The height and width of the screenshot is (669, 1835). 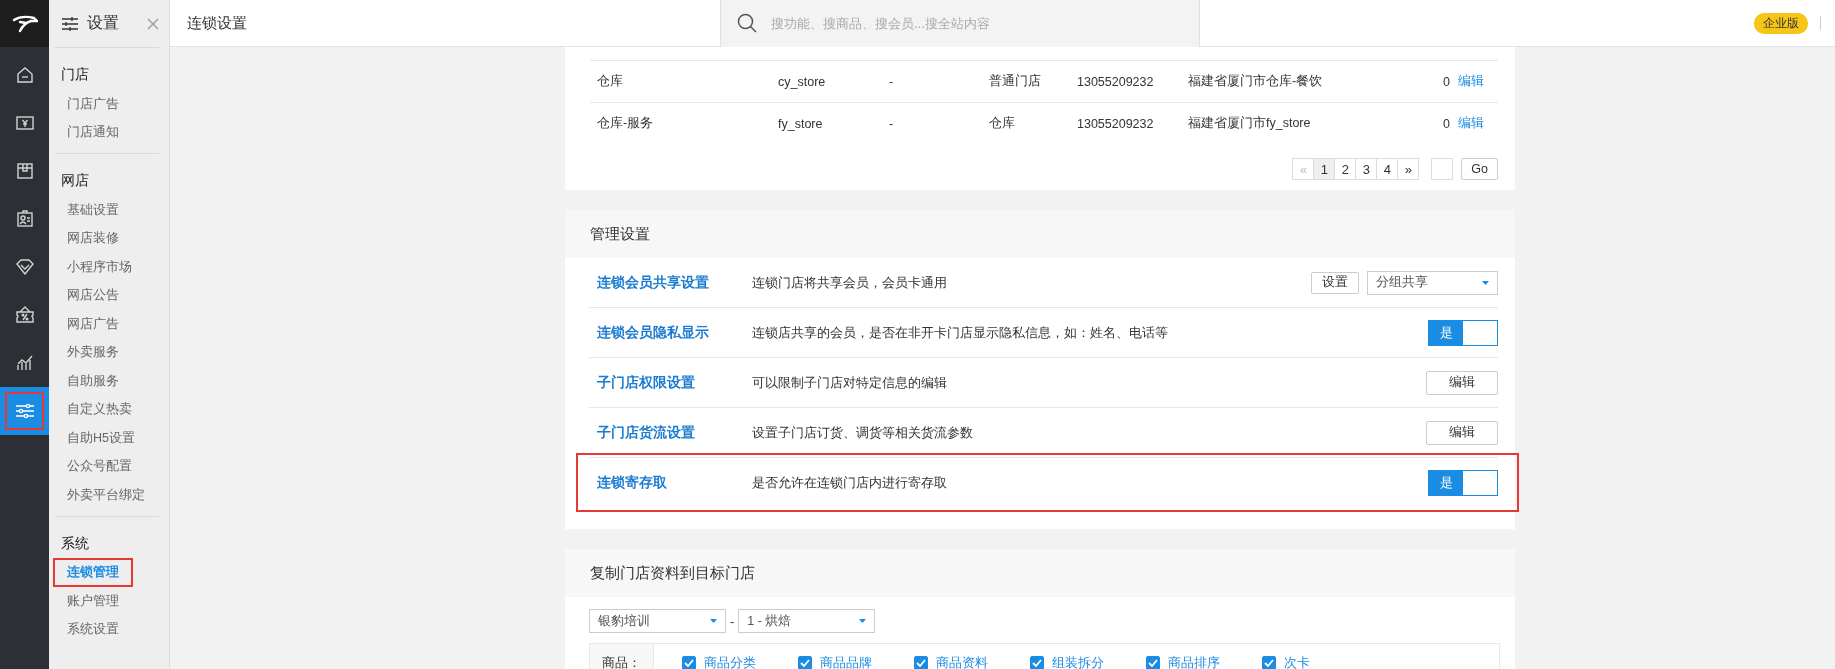 What do you see at coordinates (93, 601) in the screenshot?
I see `sidebar-item: 账户管理` at bounding box center [93, 601].